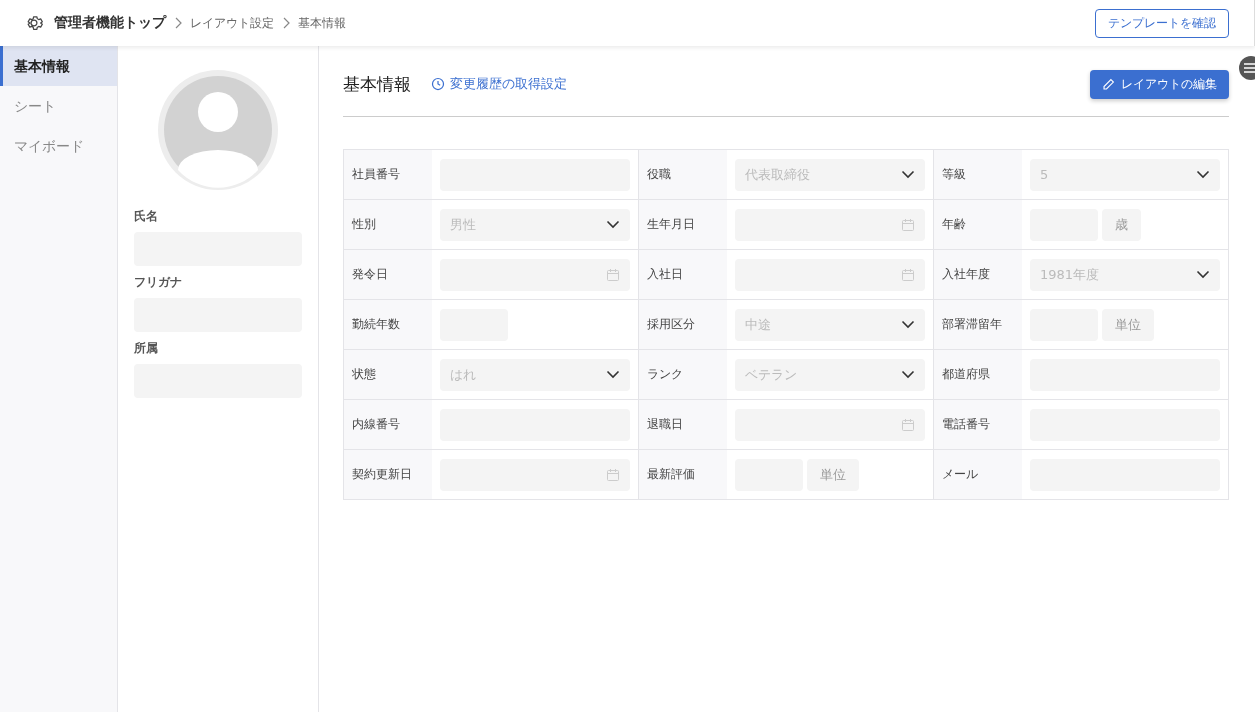  I want to click on history-settings-link: 変更履歴の取得設定, so click(499, 84).